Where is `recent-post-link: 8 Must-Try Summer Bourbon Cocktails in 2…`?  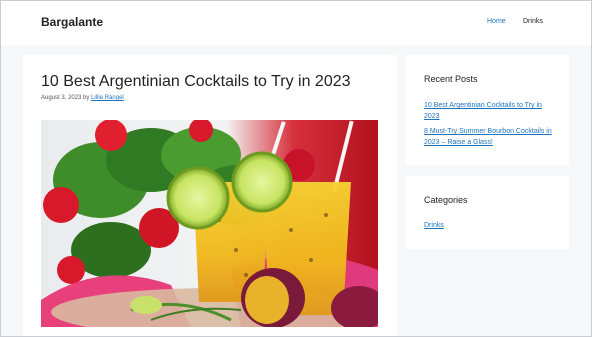 recent-post-link: 8 Must-Try Summer Bourbon Cocktails in 2… is located at coordinates (488, 137).